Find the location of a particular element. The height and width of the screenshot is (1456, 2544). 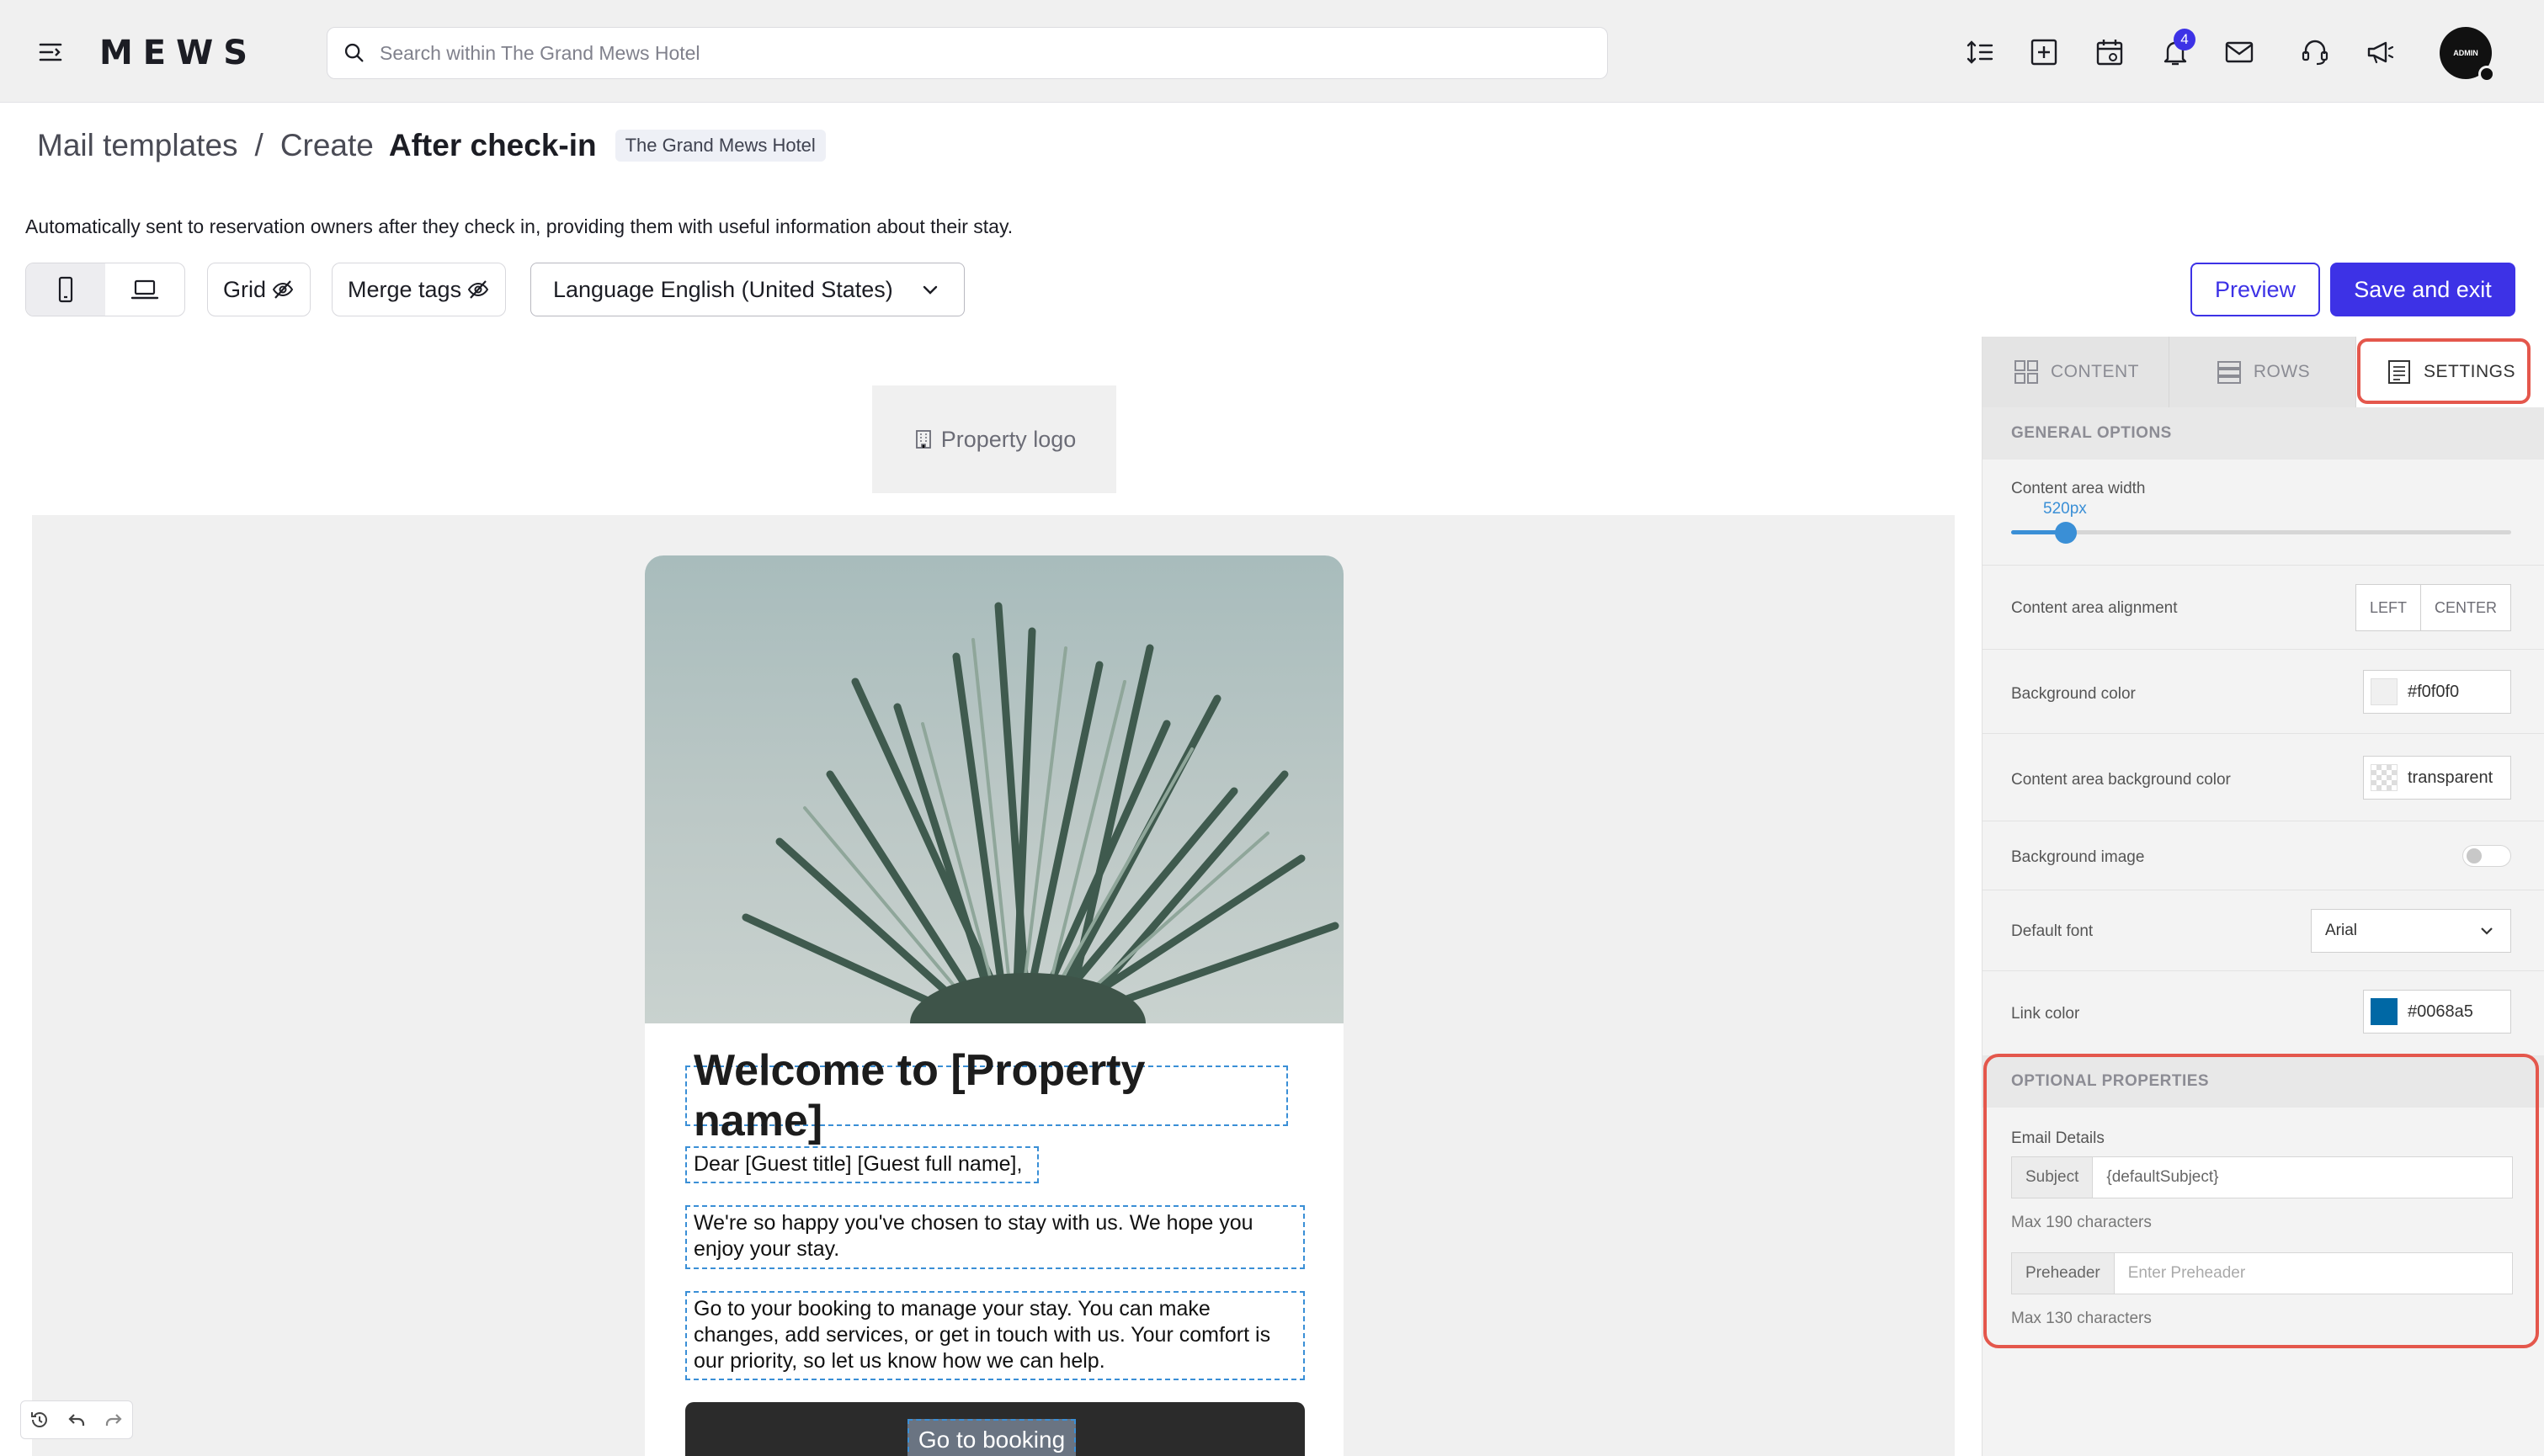

default-font-row: Default font Arial is located at coordinates (2263, 930).